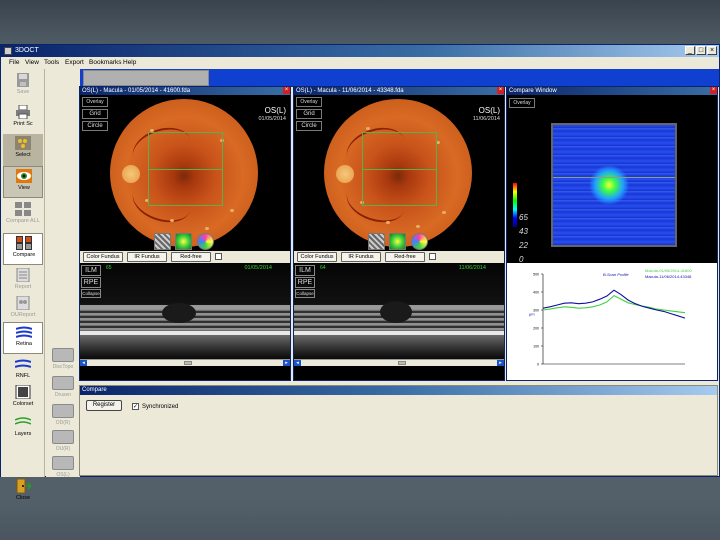 This screenshot has height=540, width=720. Describe the element at coordinates (668, 276) in the screenshot. I see `legend-entry: Macula-11/06/2014-43348` at that location.